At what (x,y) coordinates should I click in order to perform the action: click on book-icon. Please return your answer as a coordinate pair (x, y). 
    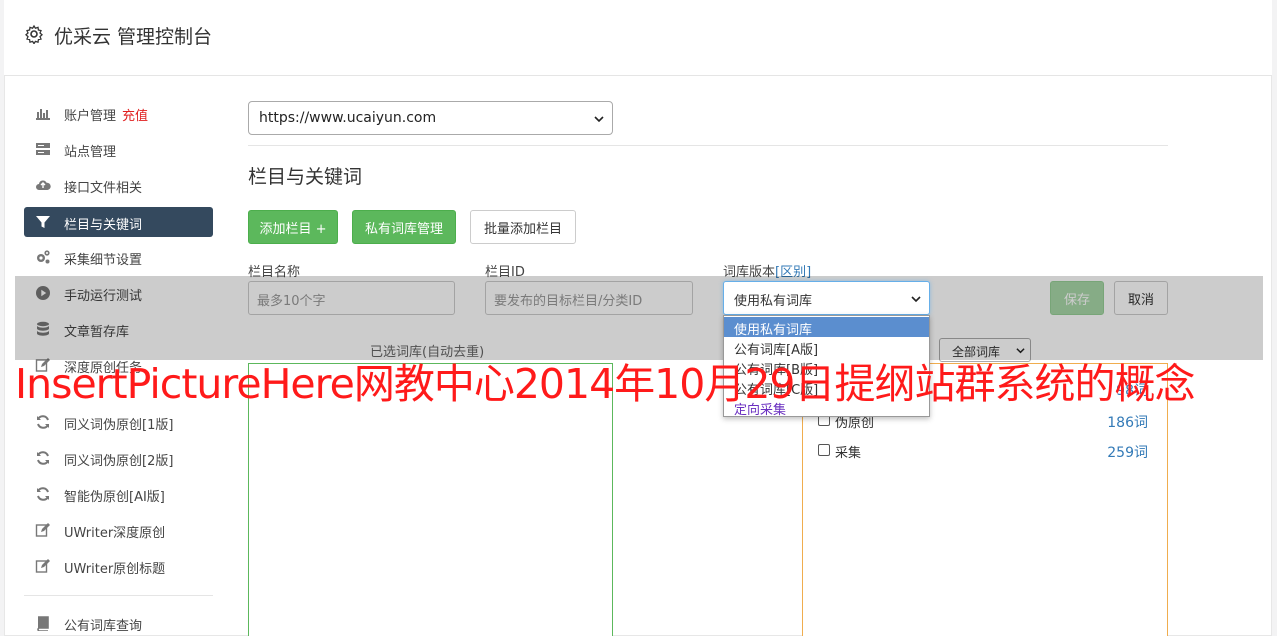
    Looking at the image, I should click on (43, 623).